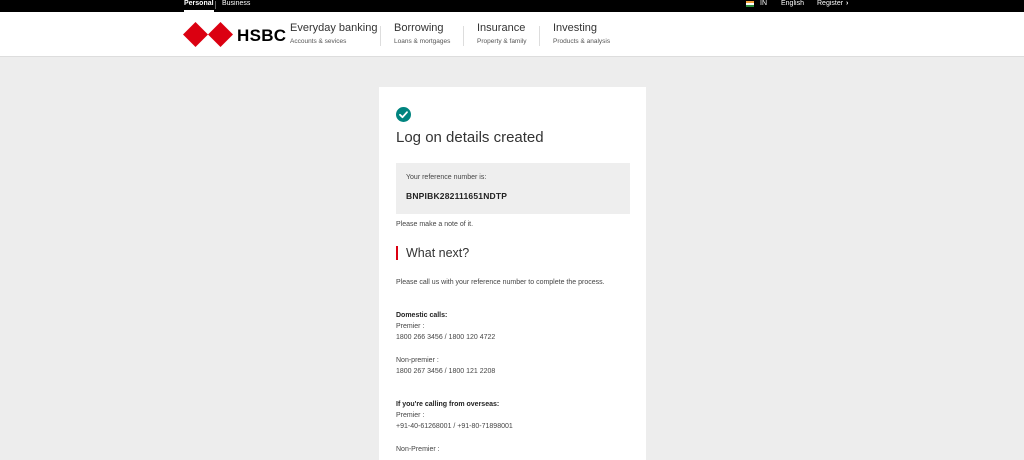  I want to click on india-flag-icon, so click(750, 4).